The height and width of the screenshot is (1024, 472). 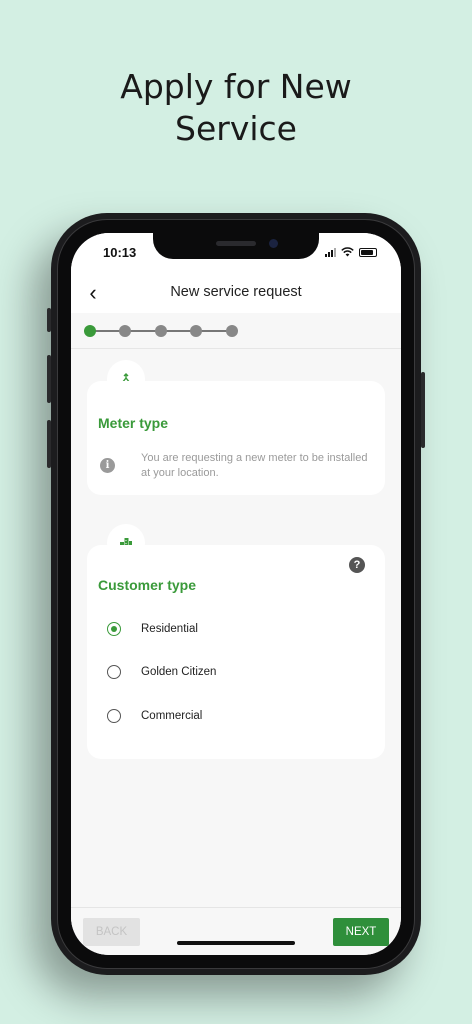 What do you see at coordinates (179, 672) in the screenshot?
I see `radio-label: Golden Citizen` at bounding box center [179, 672].